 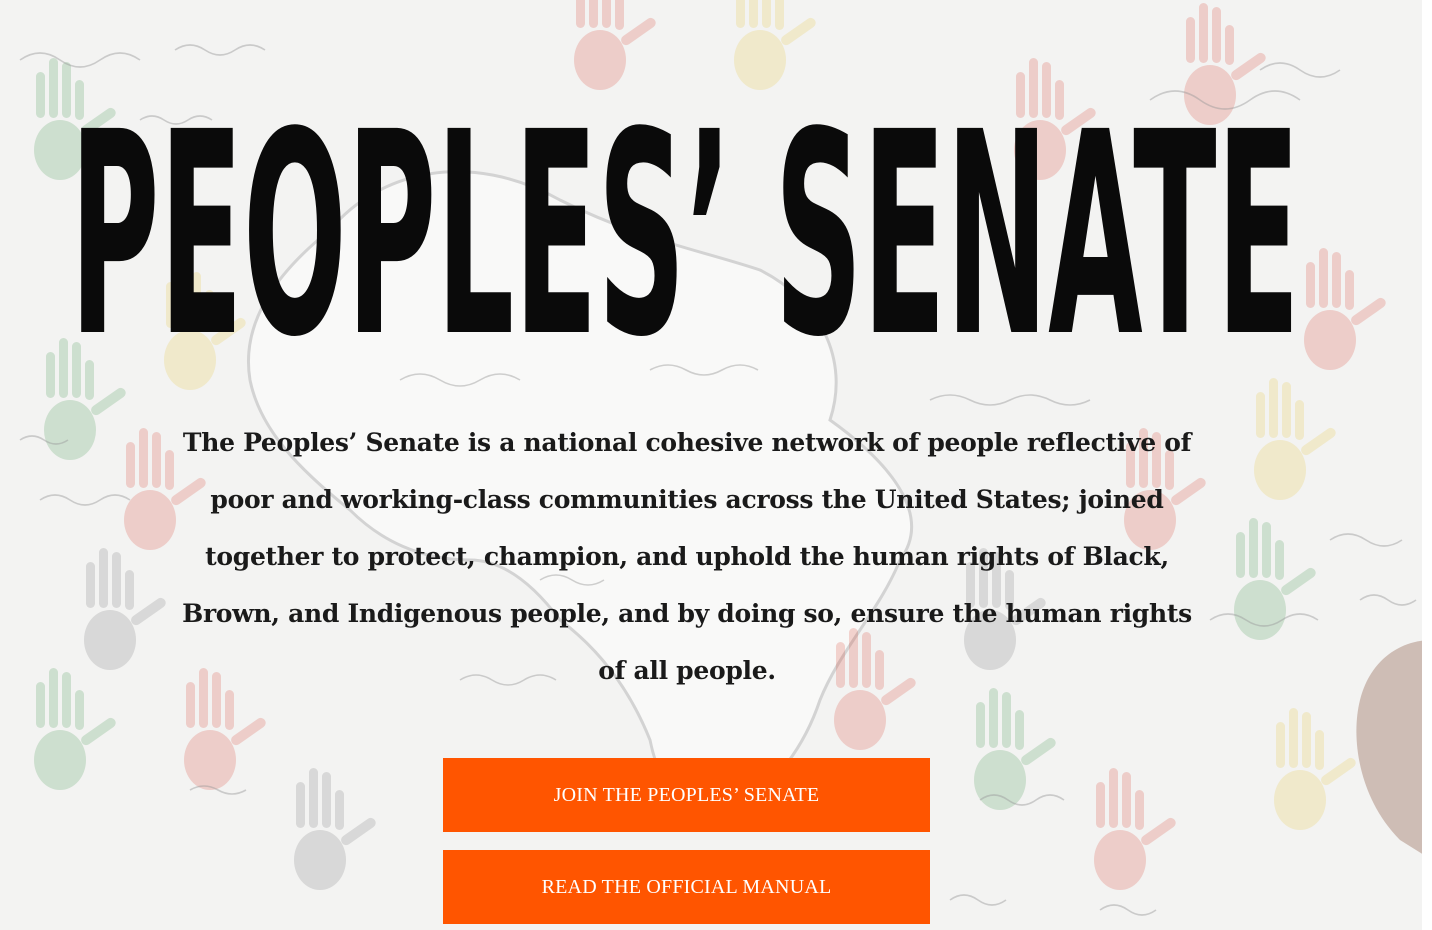 What do you see at coordinates (686, 795) in the screenshot?
I see `join-button: JOIN THE PEOPLES’ SENATE` at bounding box center [686, 795].